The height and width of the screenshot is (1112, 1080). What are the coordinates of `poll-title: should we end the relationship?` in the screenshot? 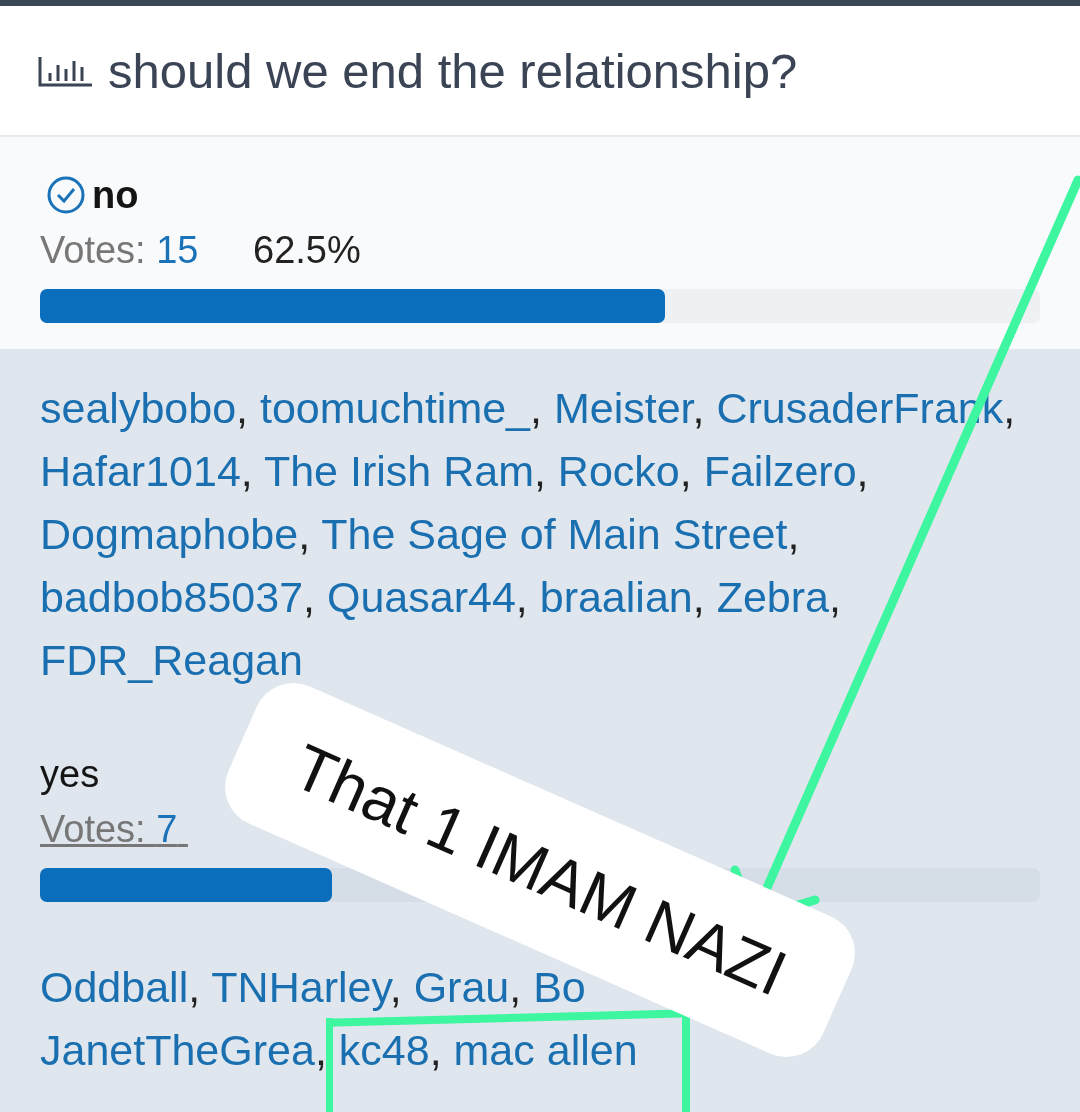 It's located at (453, 70).